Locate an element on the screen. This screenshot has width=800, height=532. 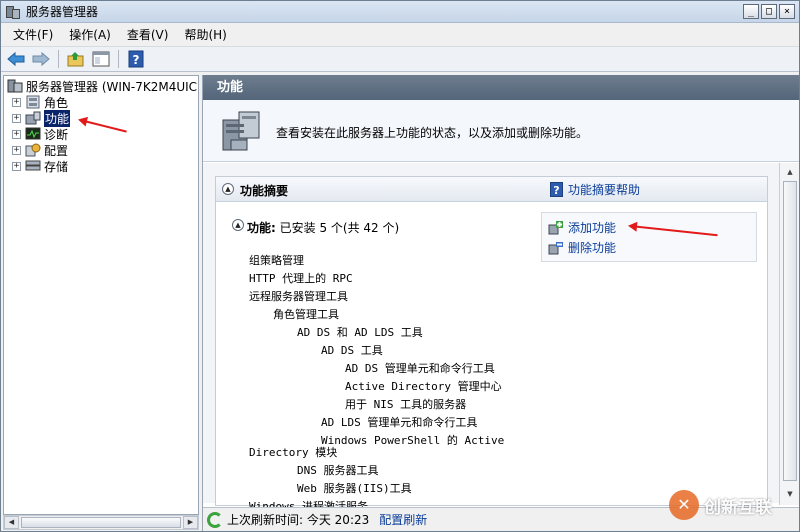
list-item: AD LDS 管理单元和命令行工具 is located at coordinates (399, 422).